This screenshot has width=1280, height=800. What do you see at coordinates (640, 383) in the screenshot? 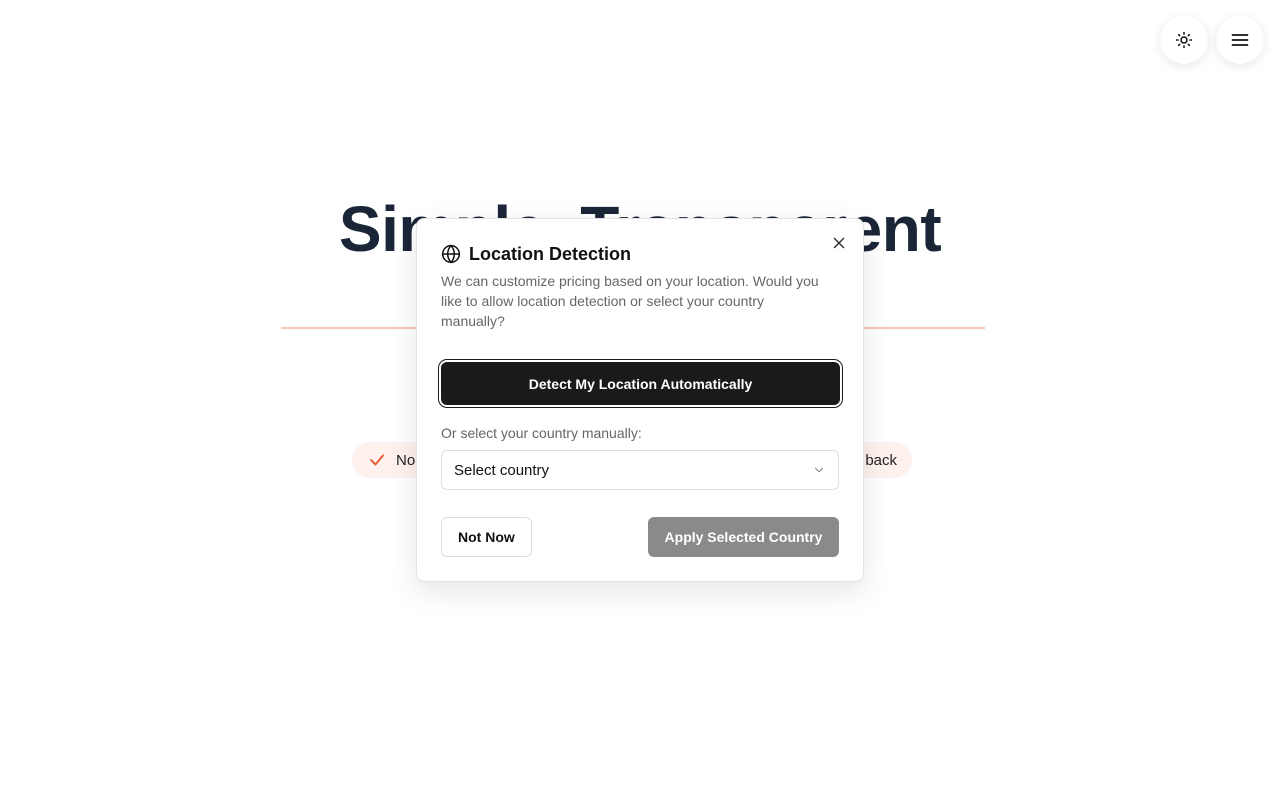
I see `detect-location-button: Detect My Location Automatically` at bounding box center [640, 383].